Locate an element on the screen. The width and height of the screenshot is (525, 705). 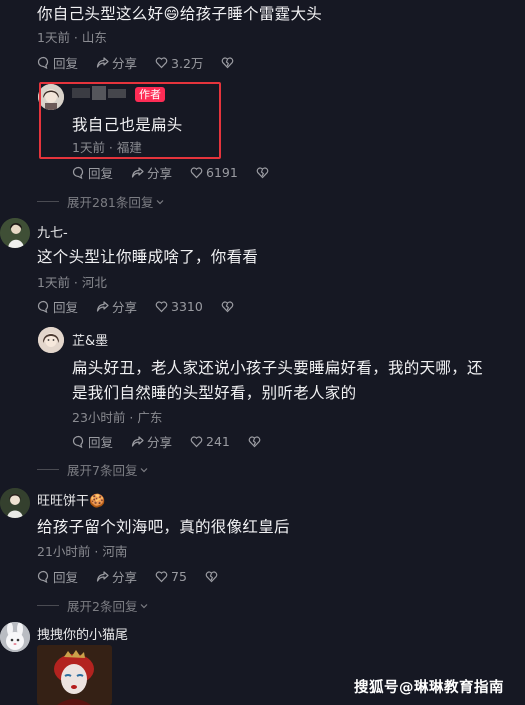
watermark: 搜狐号@琳琳教育指南 is located at coordinates (429, 688).